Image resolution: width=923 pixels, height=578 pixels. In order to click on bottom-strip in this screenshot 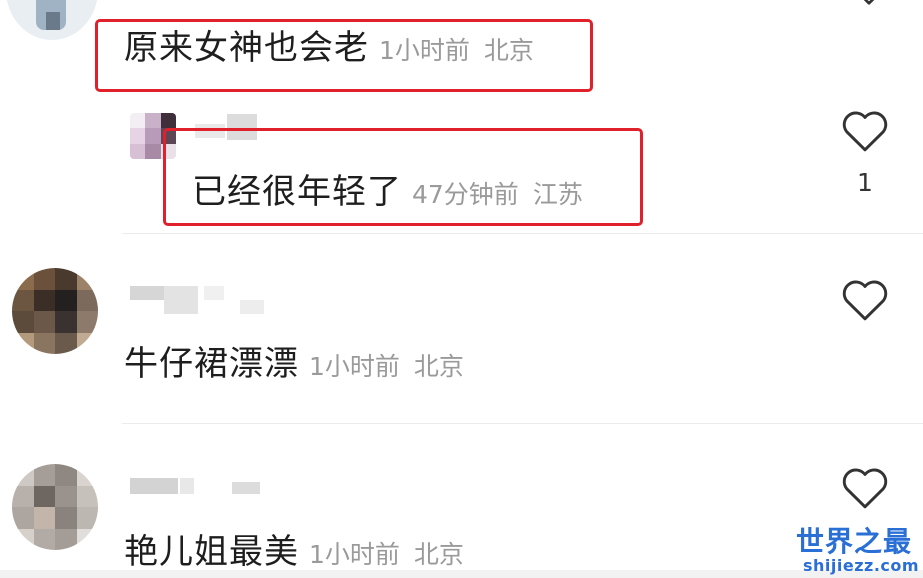, I will do `click(461, 574)`.